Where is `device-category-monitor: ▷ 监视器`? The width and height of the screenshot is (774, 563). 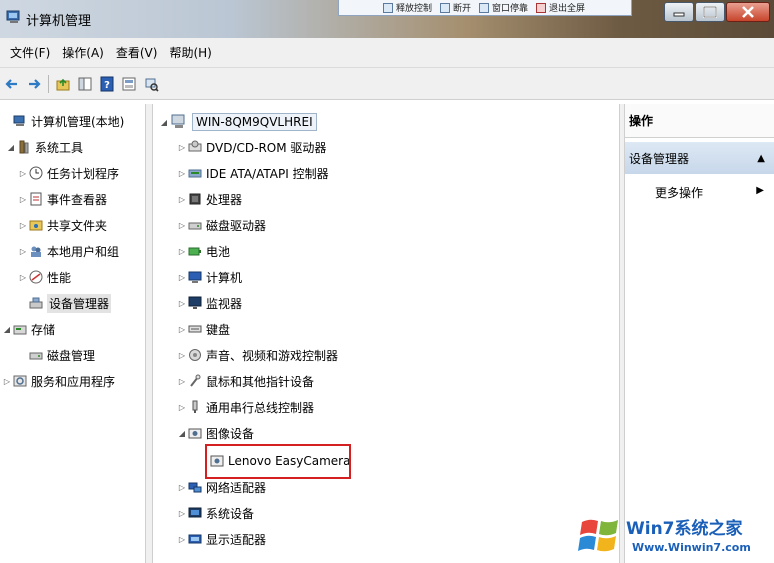
device-category-monitor: ▷ 监视器 is located at coordinates (209, 303).